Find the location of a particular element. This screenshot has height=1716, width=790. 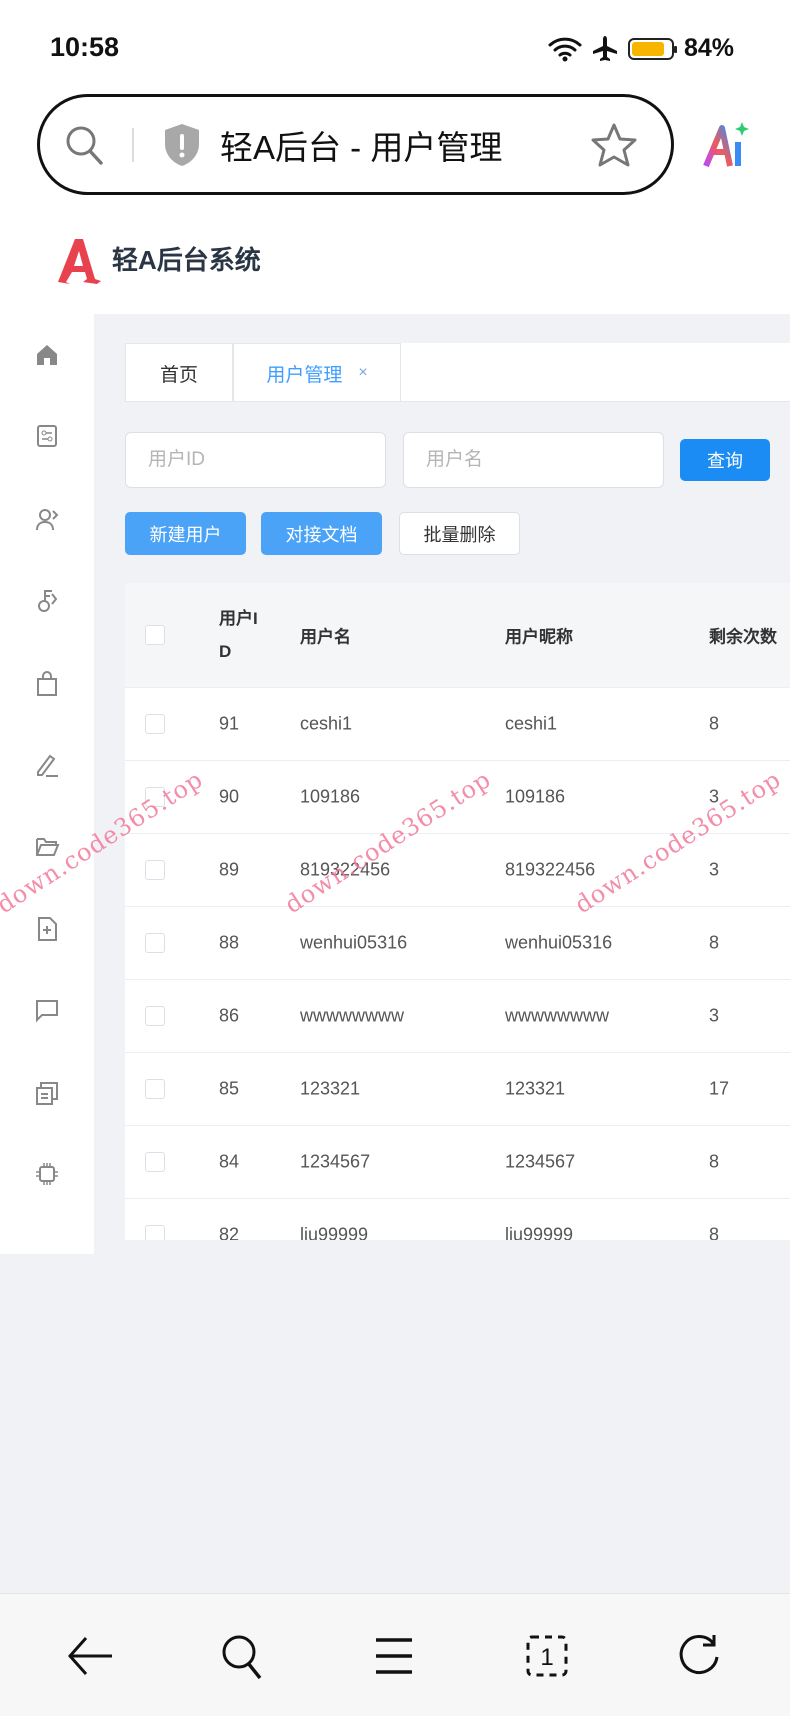

page-tabs: 首页 用户管理 × is located at coordinates (457, 372).